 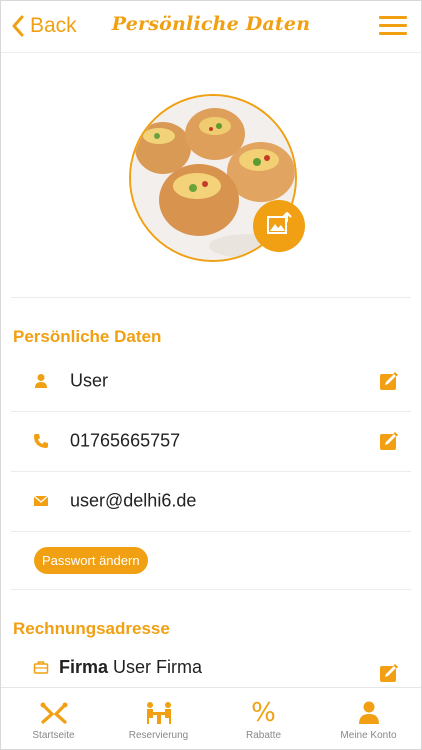 I want to click on home-cutlery-icon, so click(x=54, y=713).